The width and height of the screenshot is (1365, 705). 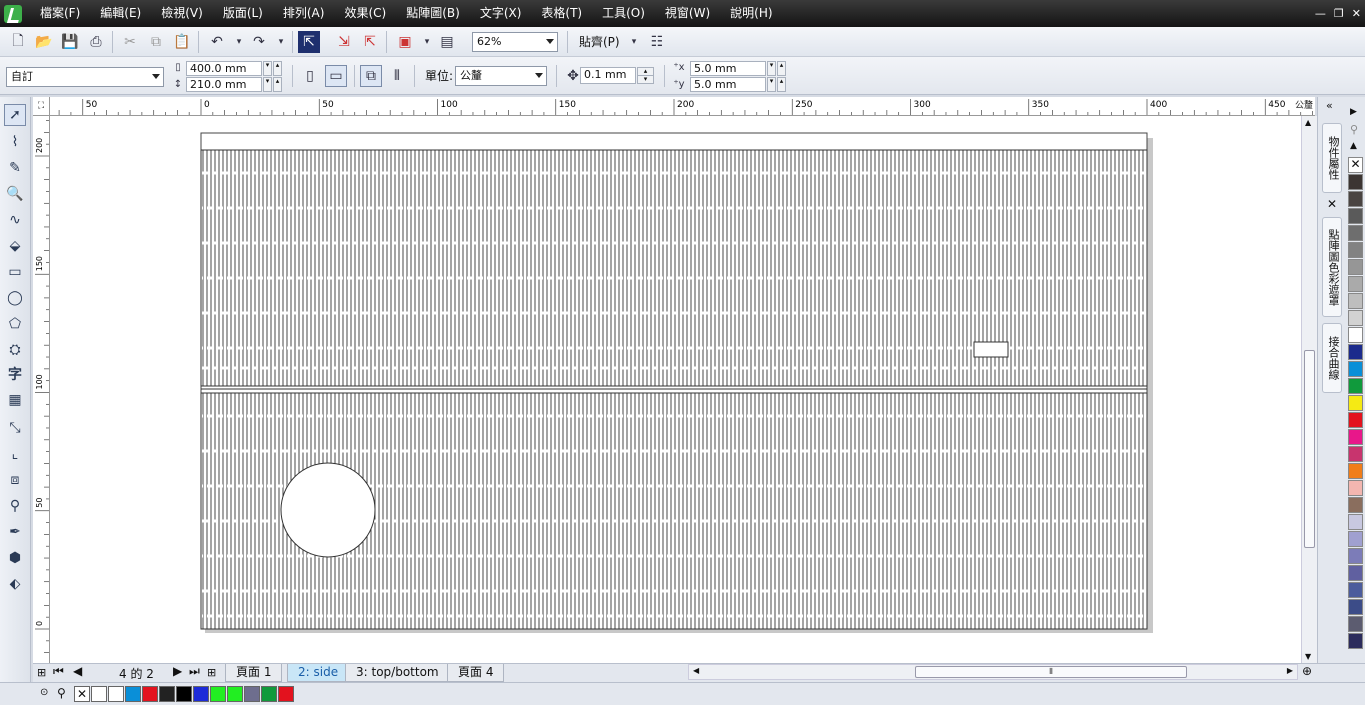 What do you see at coordinates (781, 84) in the screenshot?
I see `dup-y-spinner-up: ▴` at bounding box center [781, 84].